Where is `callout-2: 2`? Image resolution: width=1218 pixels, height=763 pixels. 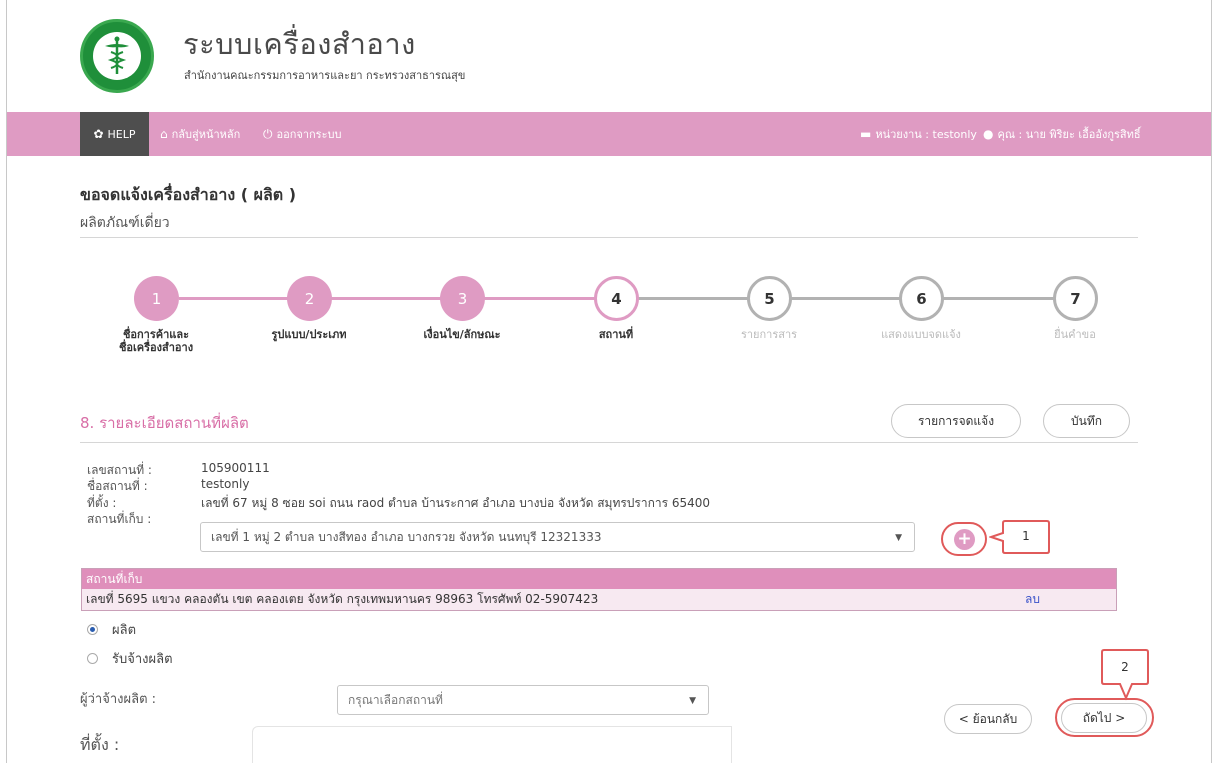 callout-2: 2 is located at coordinates (1125, 667).